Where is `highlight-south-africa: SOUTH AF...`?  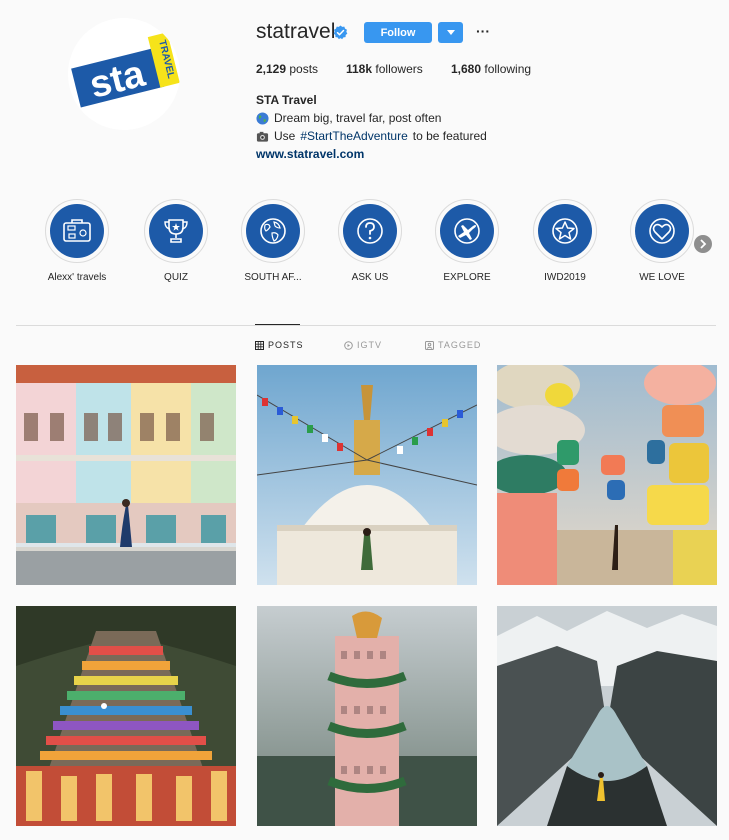 highlight-south-africa: SOUTH AF... is located at coordinates (273, 241).